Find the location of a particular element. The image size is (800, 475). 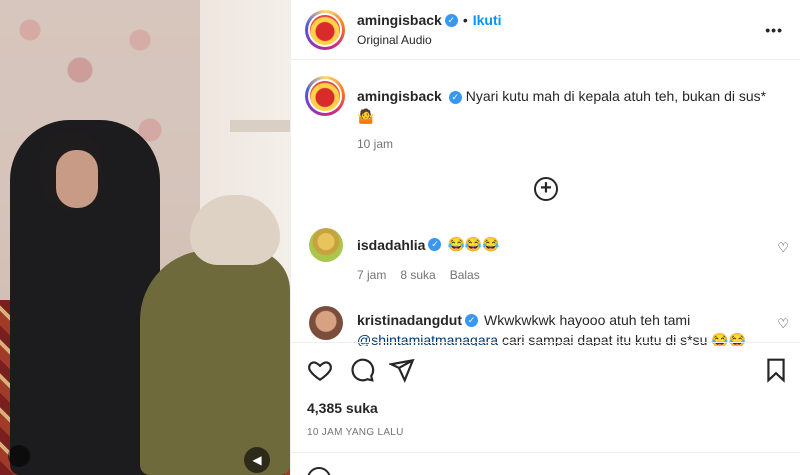

more-options-icon: ••• is located at coordinates (774, 30).